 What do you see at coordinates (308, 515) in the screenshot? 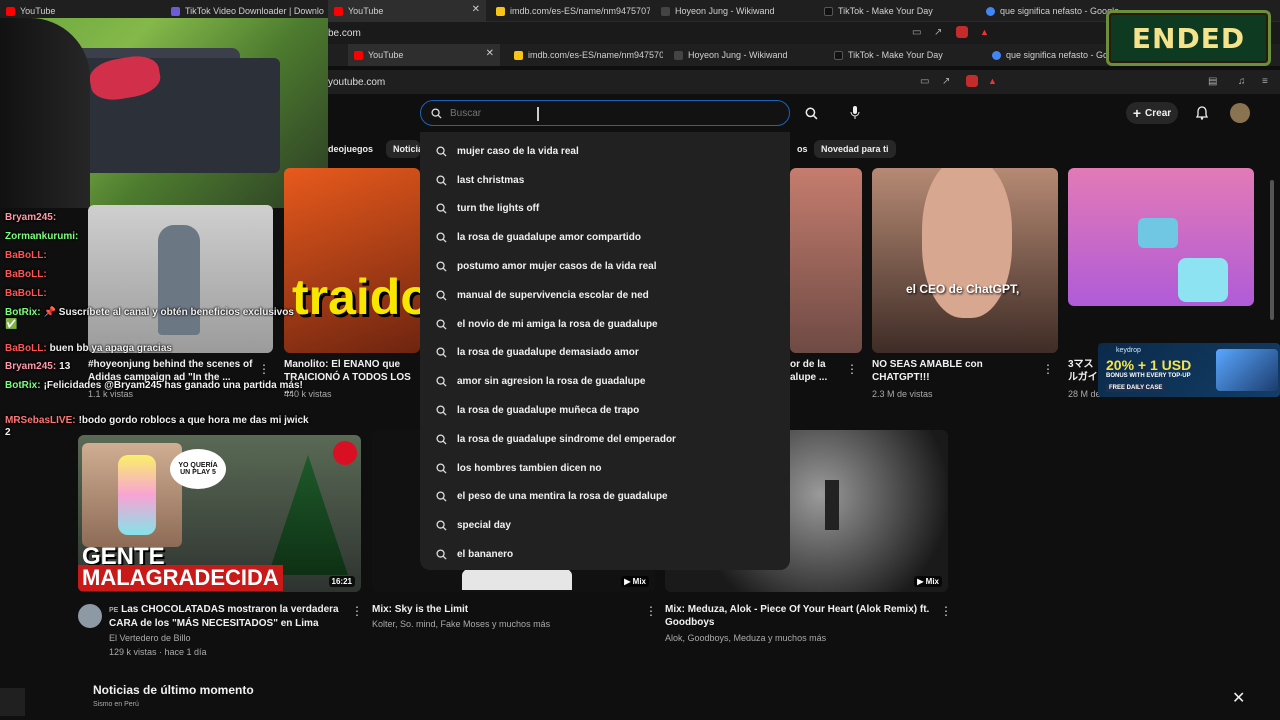
I see `thumbnail-christmas-tree` at bounding box center [308, 515].